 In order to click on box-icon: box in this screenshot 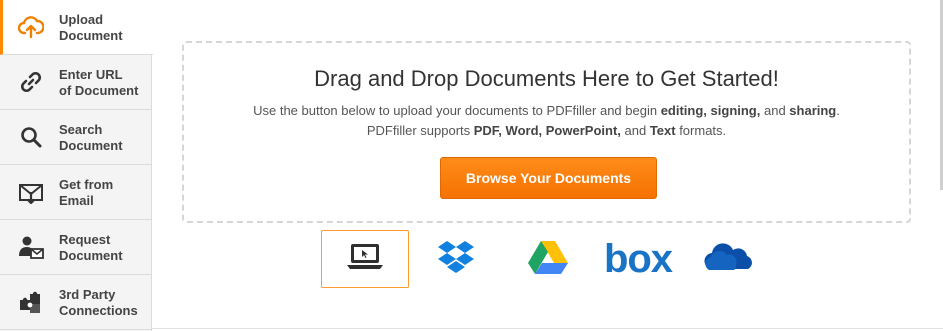, I will do `click(638, 259)`.